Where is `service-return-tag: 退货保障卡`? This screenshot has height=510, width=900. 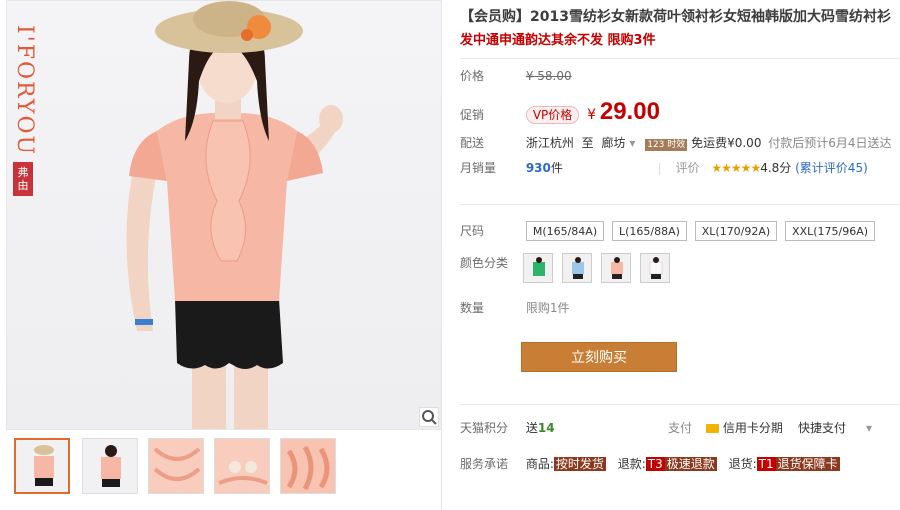
service-return-tag: 退货保障卡 is located at coordinates (807, 464).